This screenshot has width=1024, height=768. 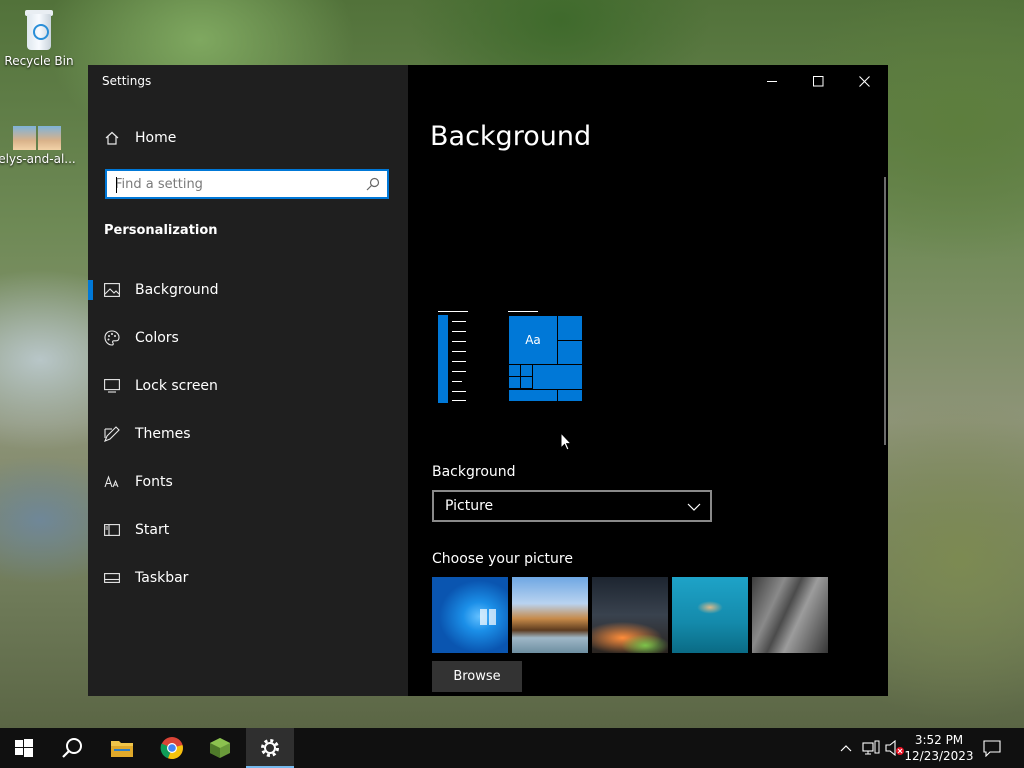 I want to click on minecraft-icon, so click(x=220, y=748).